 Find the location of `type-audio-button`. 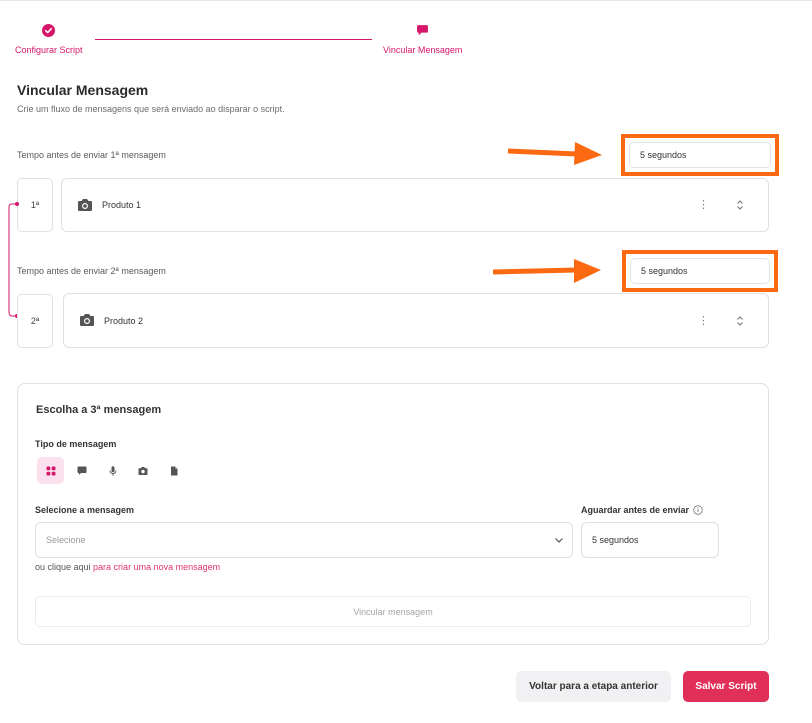

type-audio-button is located at coordinates (112, 470).